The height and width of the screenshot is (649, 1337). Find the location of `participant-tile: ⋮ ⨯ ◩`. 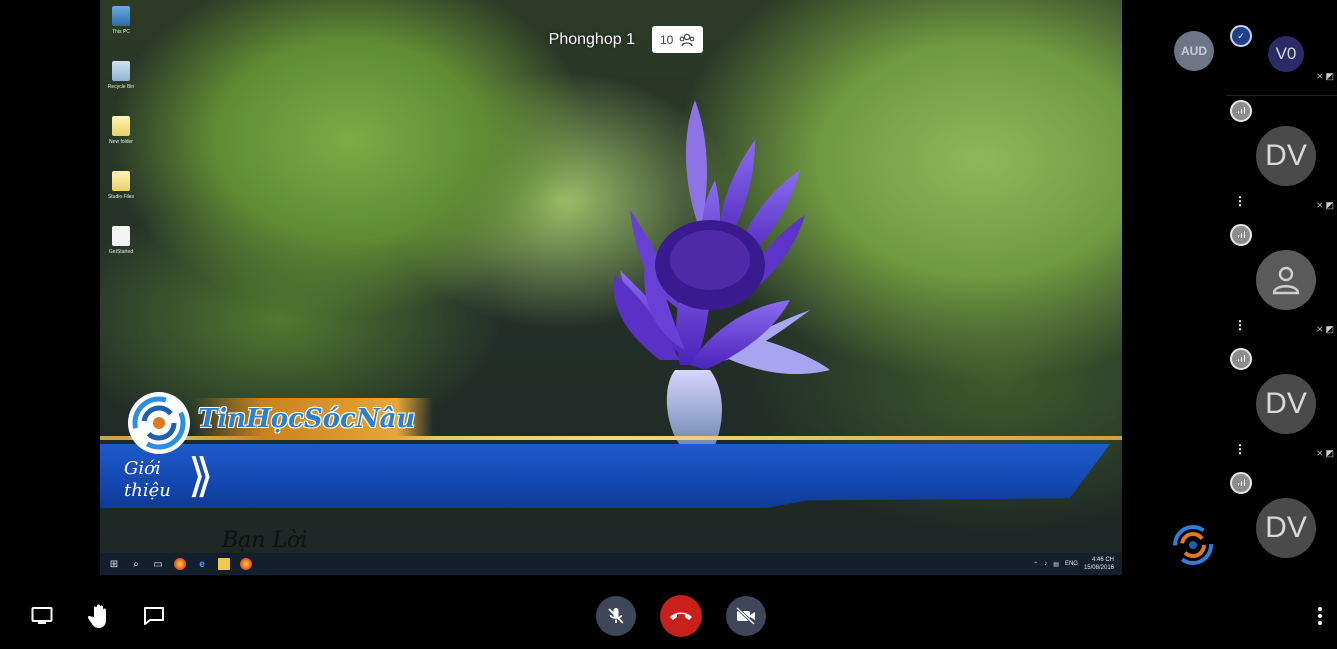

participant-tile: ⋮ ⨯ ◩ is located at coordinates (1281, 284).